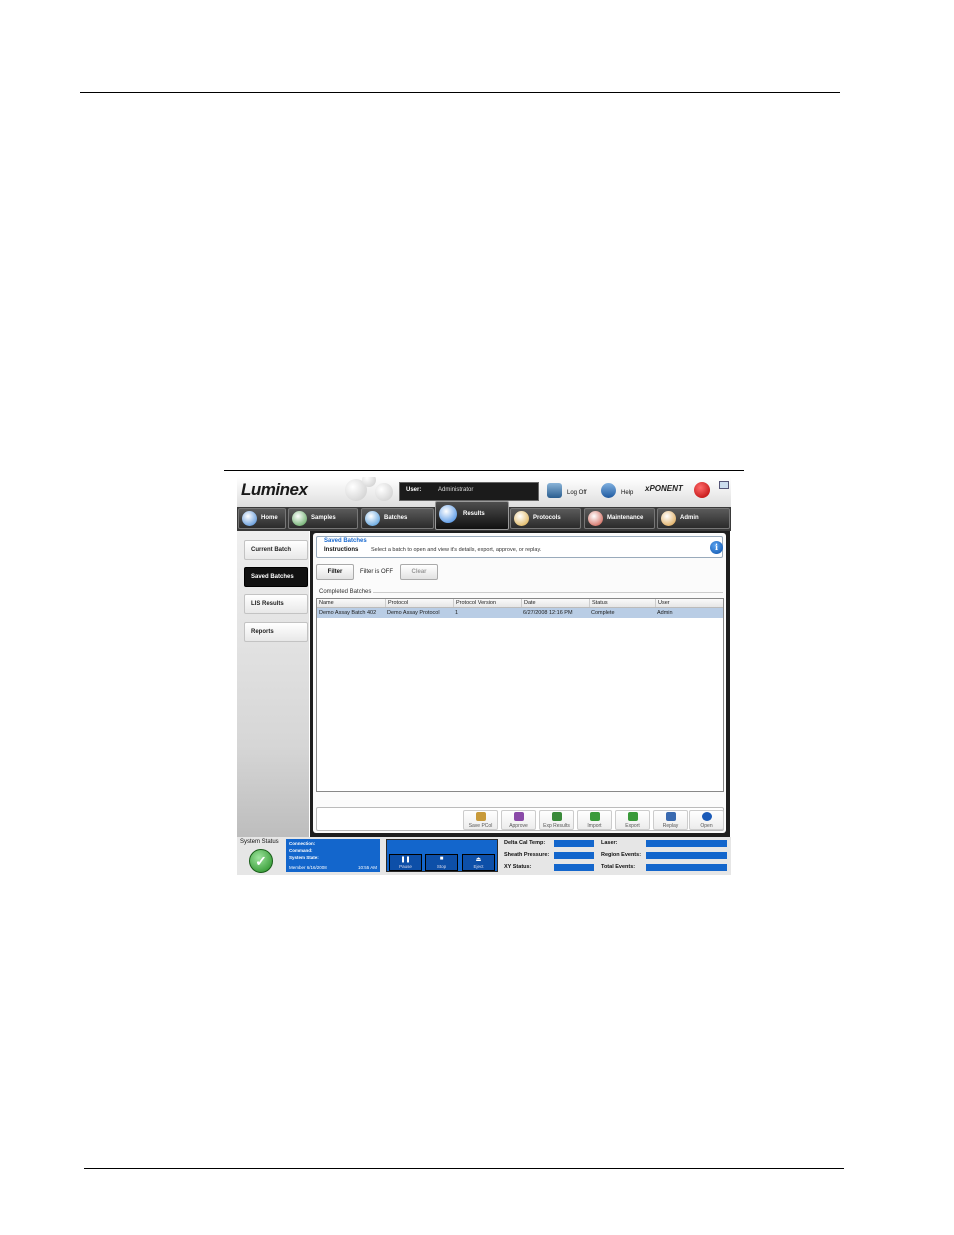 The image size is (954, 1235). Describe the element at coordinates (622, 603) in the screenshot. I see `column-header-status: Status` at that location.